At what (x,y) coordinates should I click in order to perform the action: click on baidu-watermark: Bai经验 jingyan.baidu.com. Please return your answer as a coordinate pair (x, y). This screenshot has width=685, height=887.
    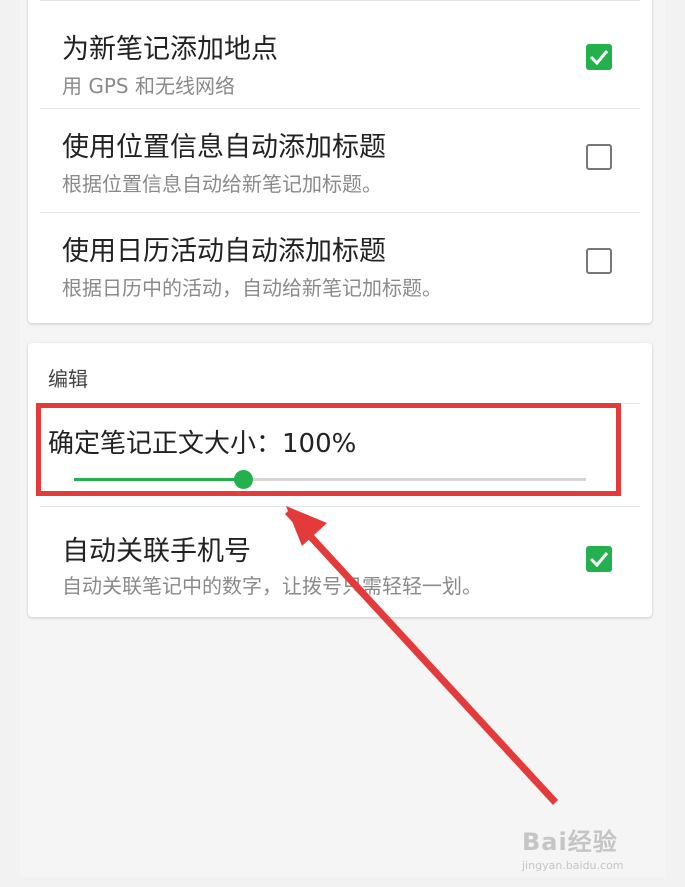
    Looking at the image, I should click on (587, 847).